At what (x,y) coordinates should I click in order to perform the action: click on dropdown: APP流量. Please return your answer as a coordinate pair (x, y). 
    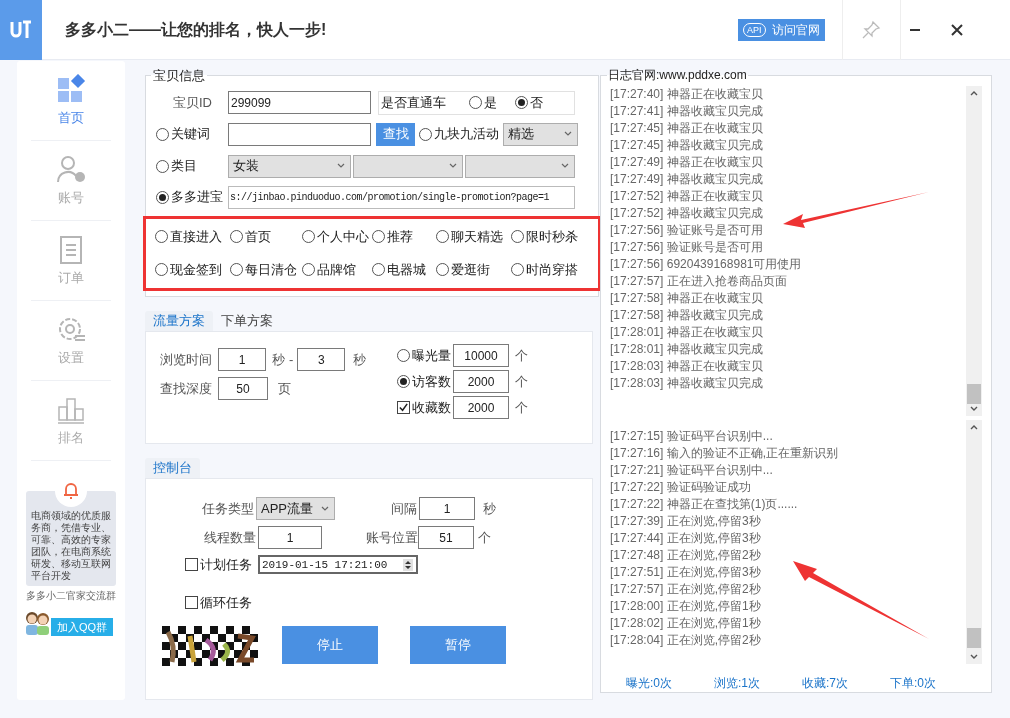
    Looking at the image, I should click on (295, 508).